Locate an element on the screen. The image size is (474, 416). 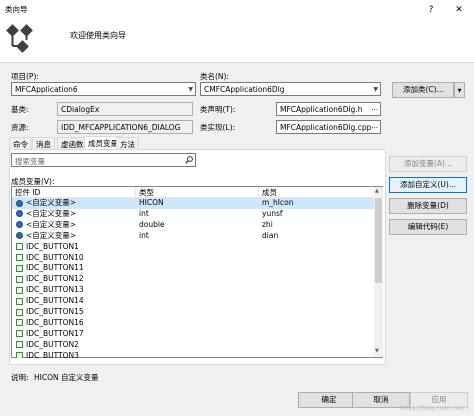
list-item: <自定义变量> int yunsf is located at coordinates (193, 214).